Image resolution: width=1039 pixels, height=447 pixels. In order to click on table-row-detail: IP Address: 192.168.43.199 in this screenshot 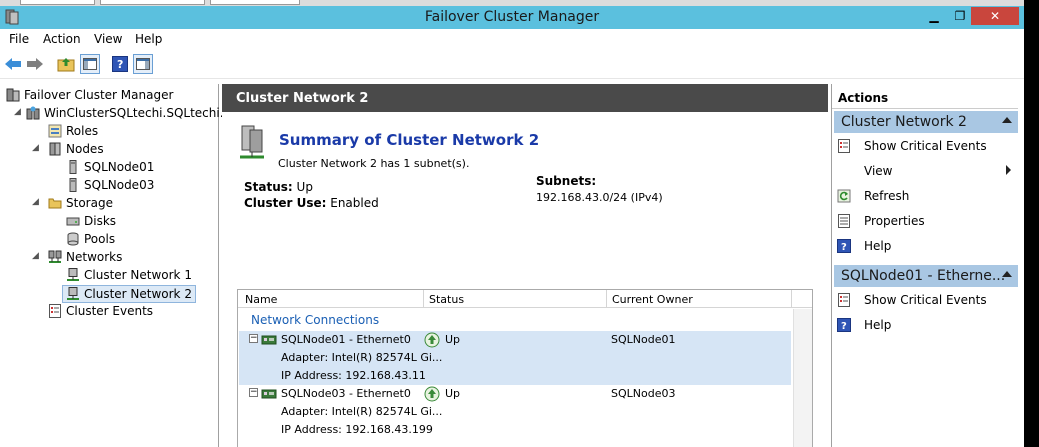, I will do `click(515, 430)`.